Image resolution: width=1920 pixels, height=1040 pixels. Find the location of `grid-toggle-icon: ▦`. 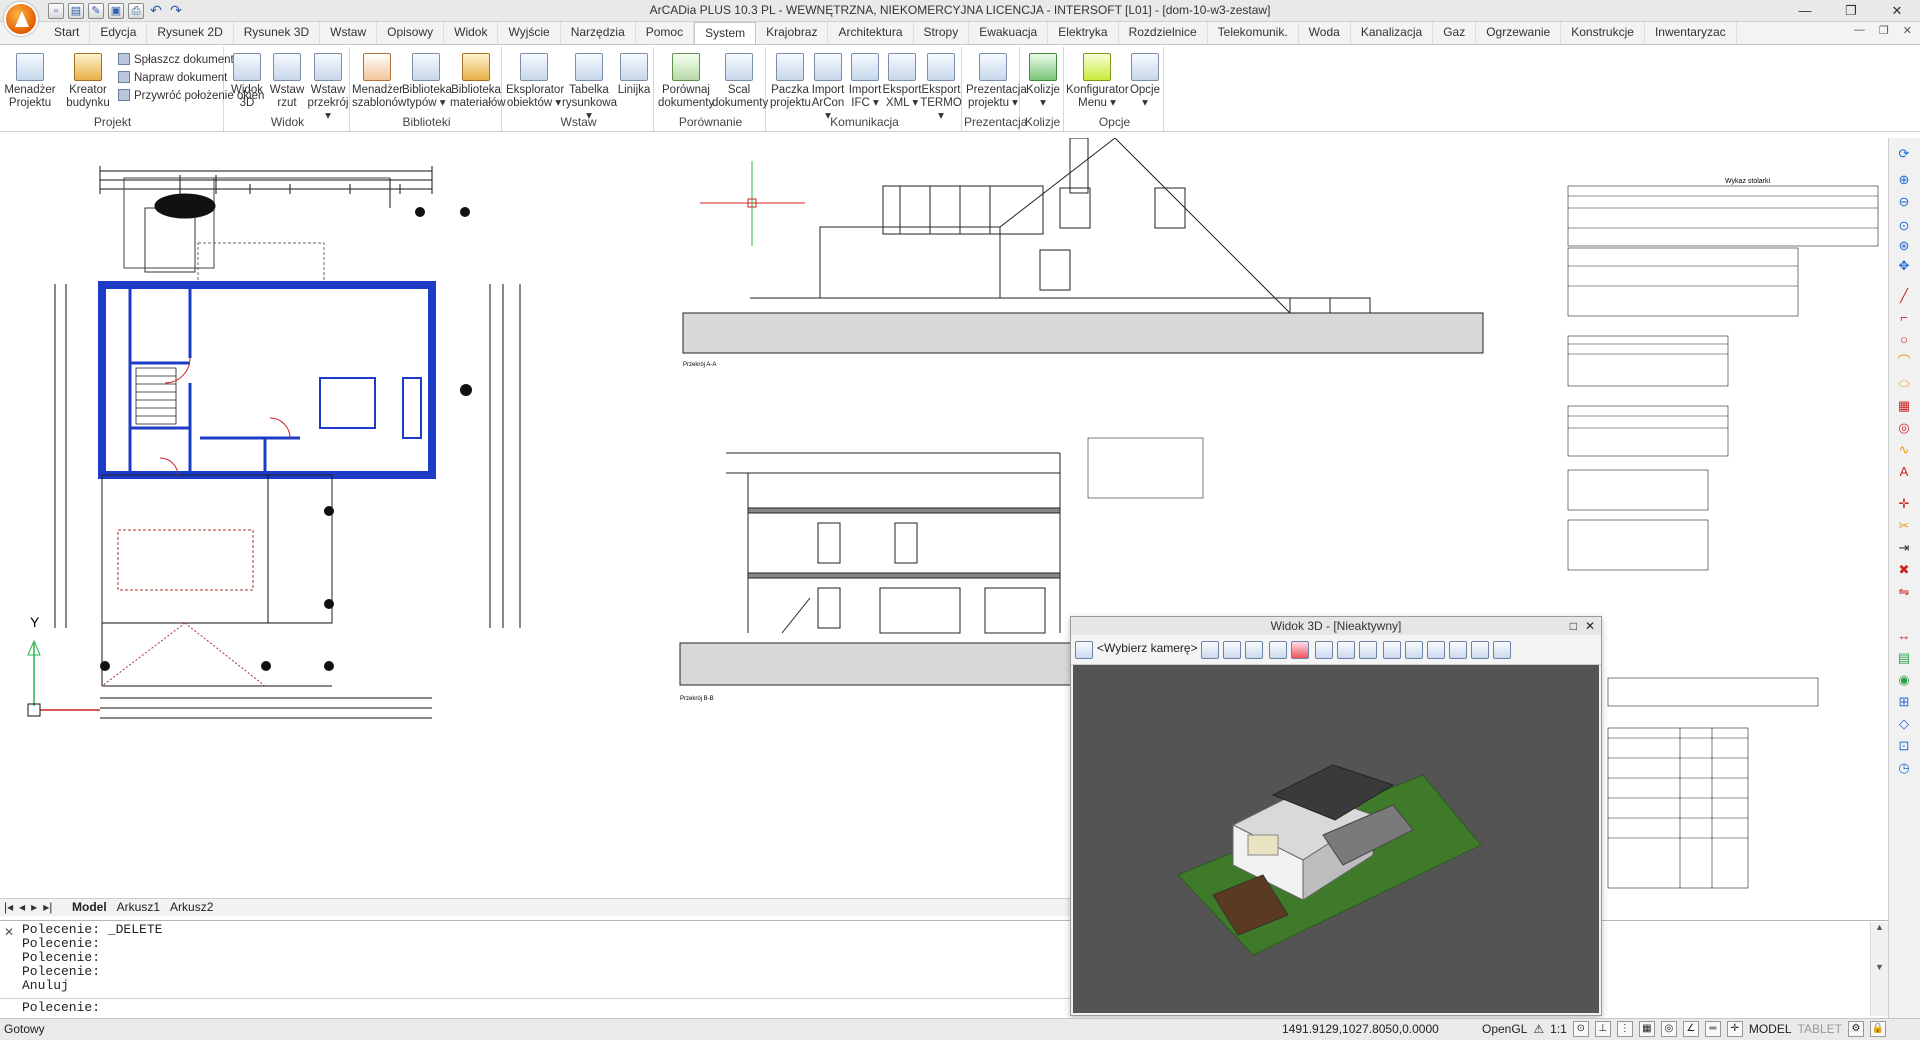

grid-toggle-icon: ▦ is located at coordinates (1646, 1029).